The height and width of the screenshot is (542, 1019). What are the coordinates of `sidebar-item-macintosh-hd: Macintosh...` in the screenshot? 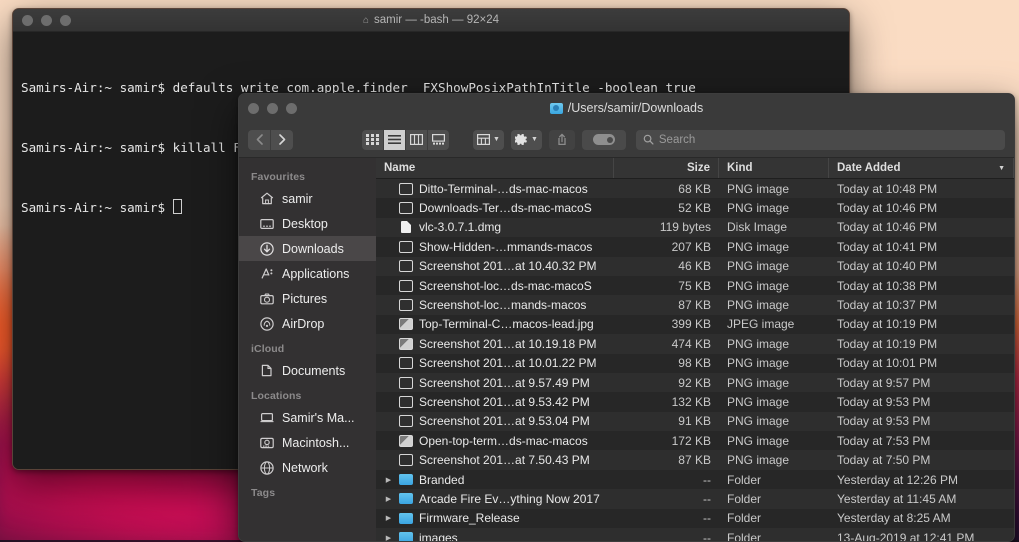 It's located at (307, 442).